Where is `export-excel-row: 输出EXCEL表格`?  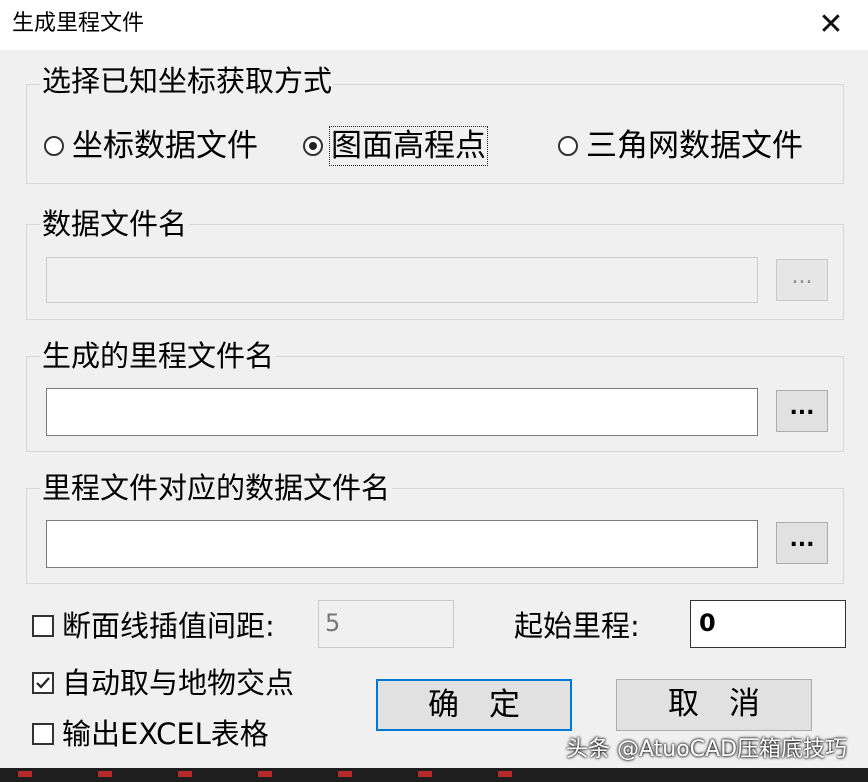
export-excel-row: 输出EXCEL表格 is located at coordinates (150, 734).